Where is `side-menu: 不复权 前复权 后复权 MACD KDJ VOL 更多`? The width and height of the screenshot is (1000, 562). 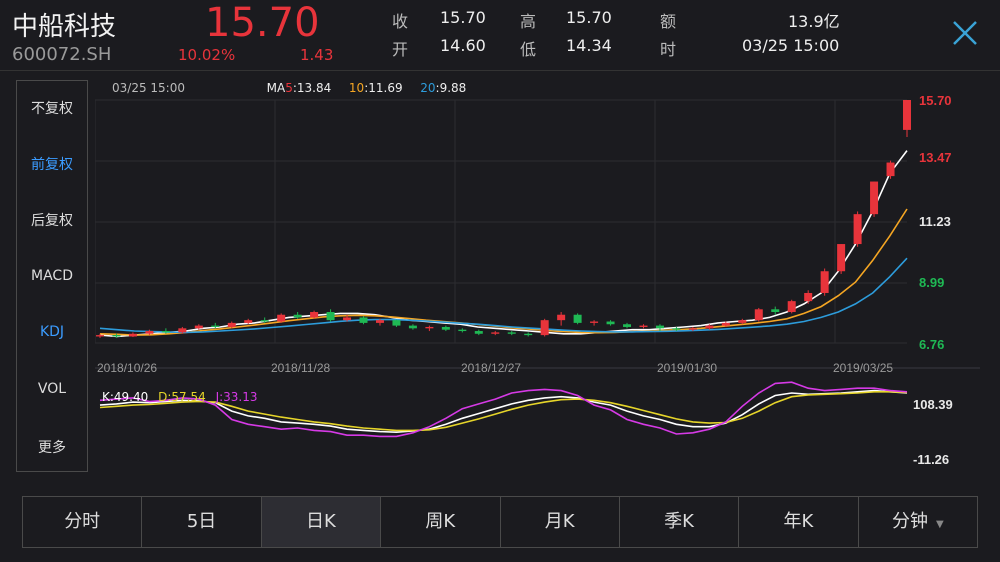
side-menu: 不复权 前复权 后复权 MACD KDJ VOL 更多 is located at coordinates (52, 276).